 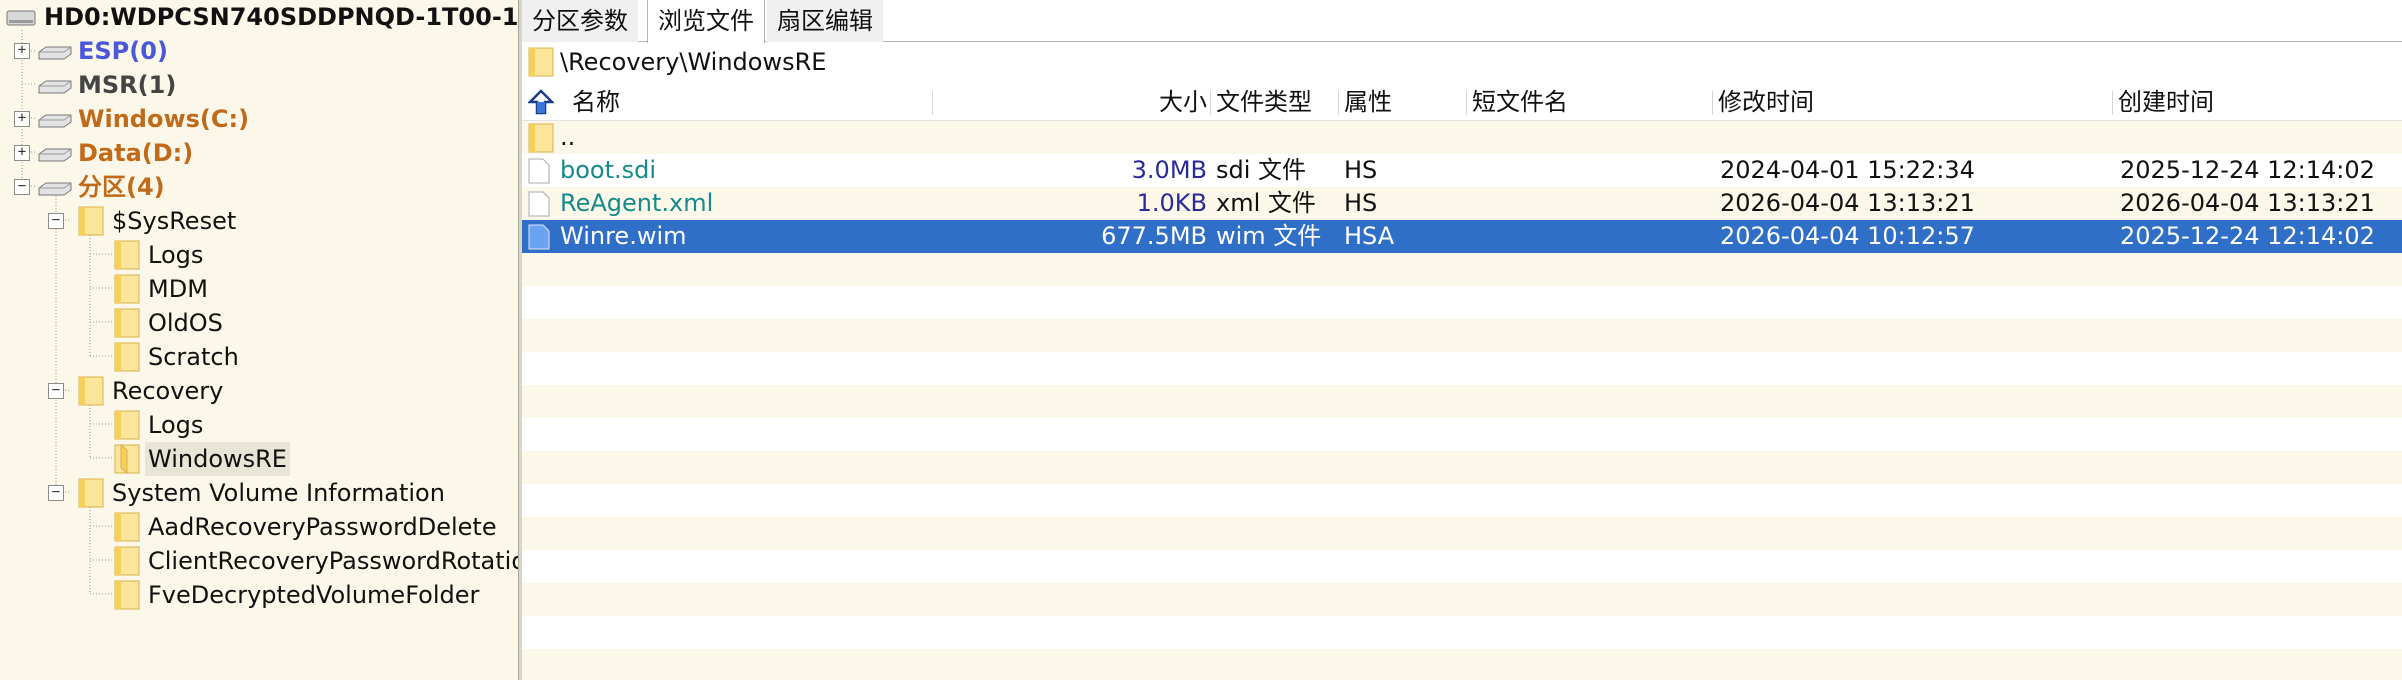 What do you see at coordinates (580, 21) in the screenshot?
I see `tab-partition-params: 分区参数` at bounding box center [580, 21].